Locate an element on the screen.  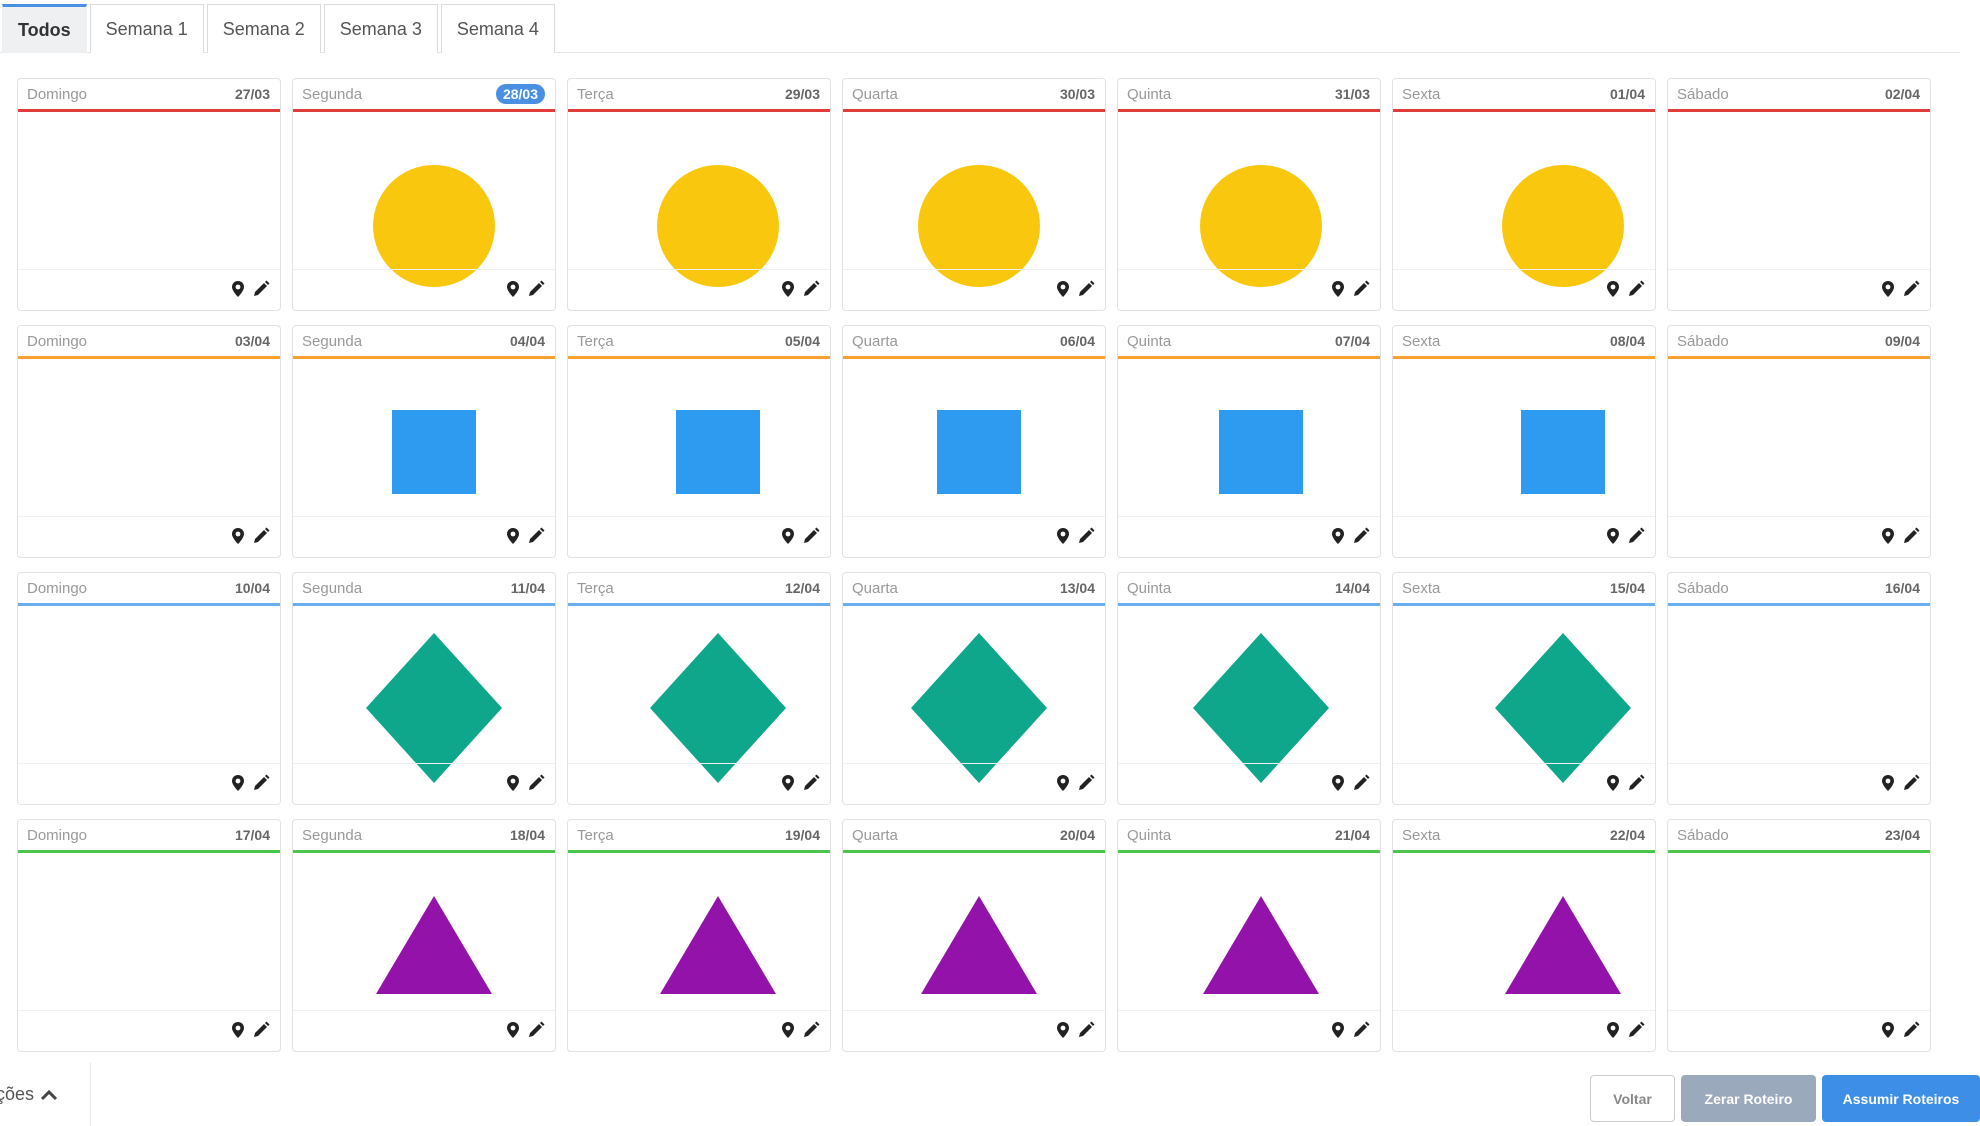
back-button: Voltar is located at coordinates (1632, 1098).